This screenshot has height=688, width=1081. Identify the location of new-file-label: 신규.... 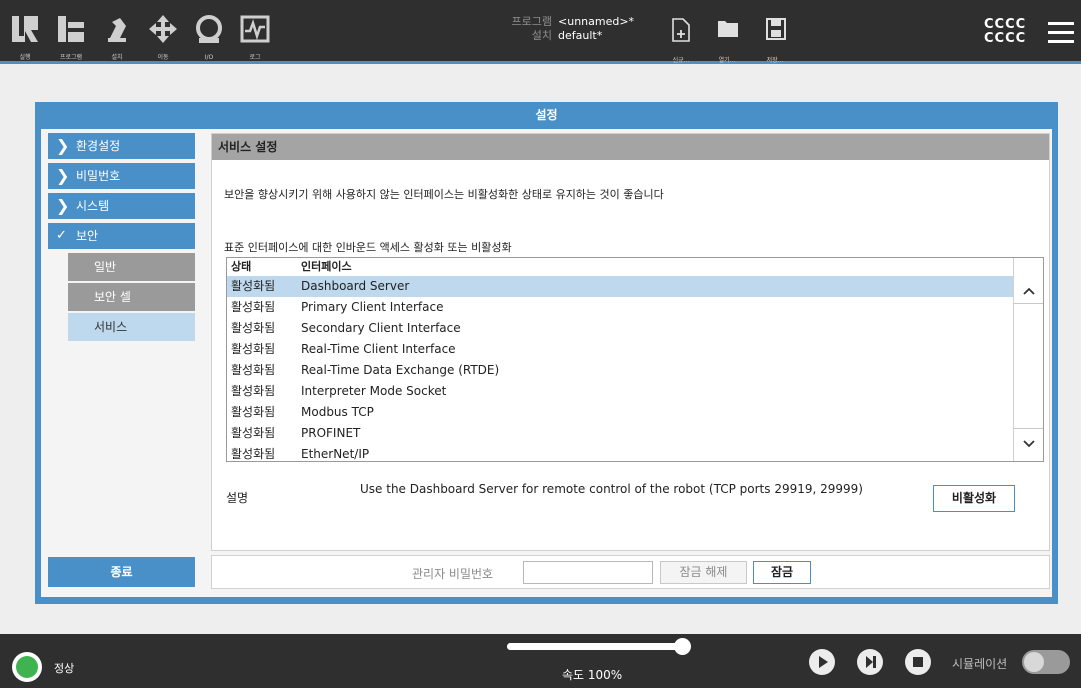
(681, 60).